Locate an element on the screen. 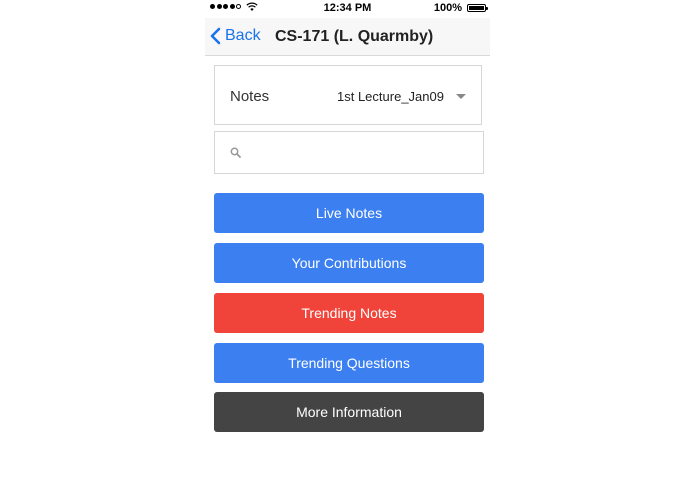 This screenshot has width=695, height=494. your-contributions-button: Your Contributions is located at coordinates (349, 263).